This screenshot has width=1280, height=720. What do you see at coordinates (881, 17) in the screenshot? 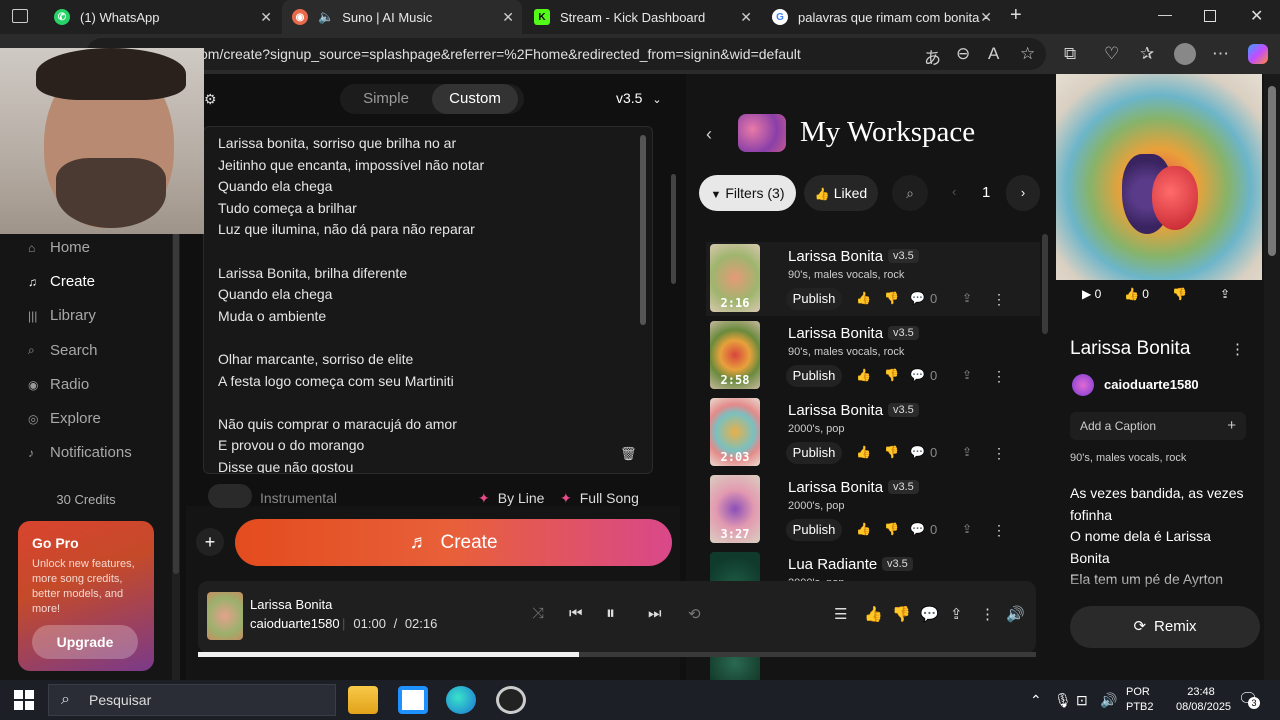
I see `tab-google: G palavras que rimam com bonita - ✕` at bounding box center [881, 17].